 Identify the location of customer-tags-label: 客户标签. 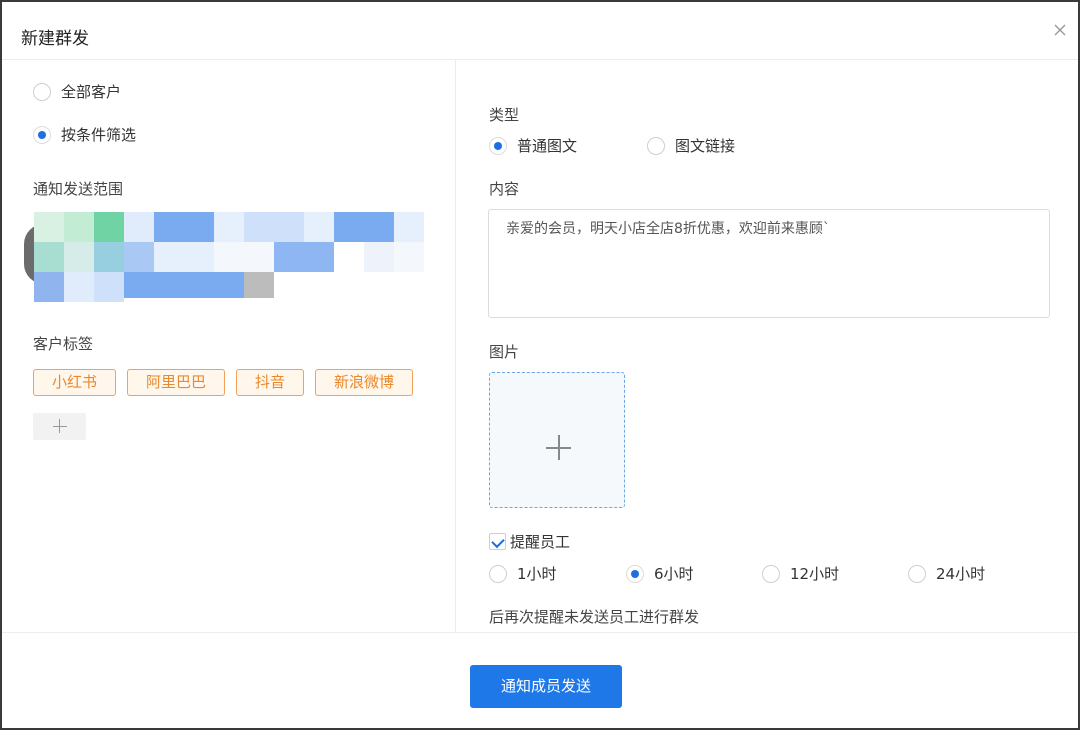
(63, 344).